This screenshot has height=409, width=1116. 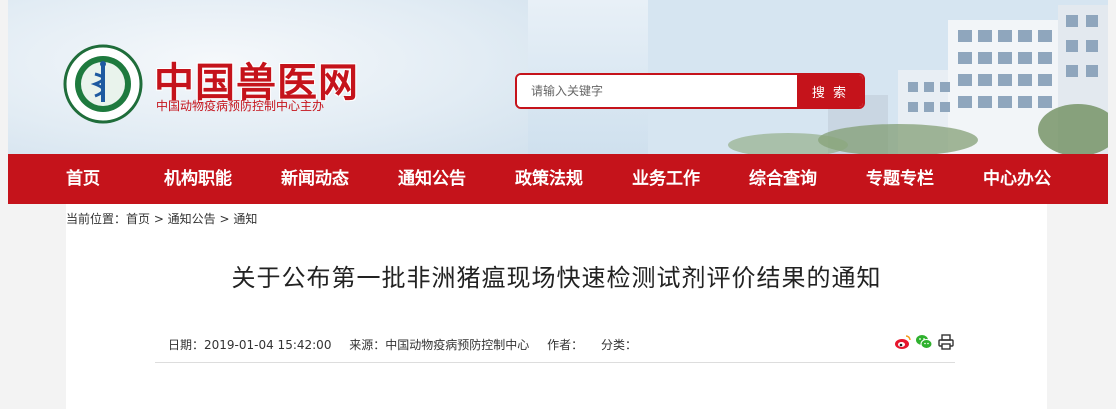 What do you see at coordinates (900, 179) in the screenshot?
I see `nav-item-topics: 专题专栏` at bounding box center [900, 179].